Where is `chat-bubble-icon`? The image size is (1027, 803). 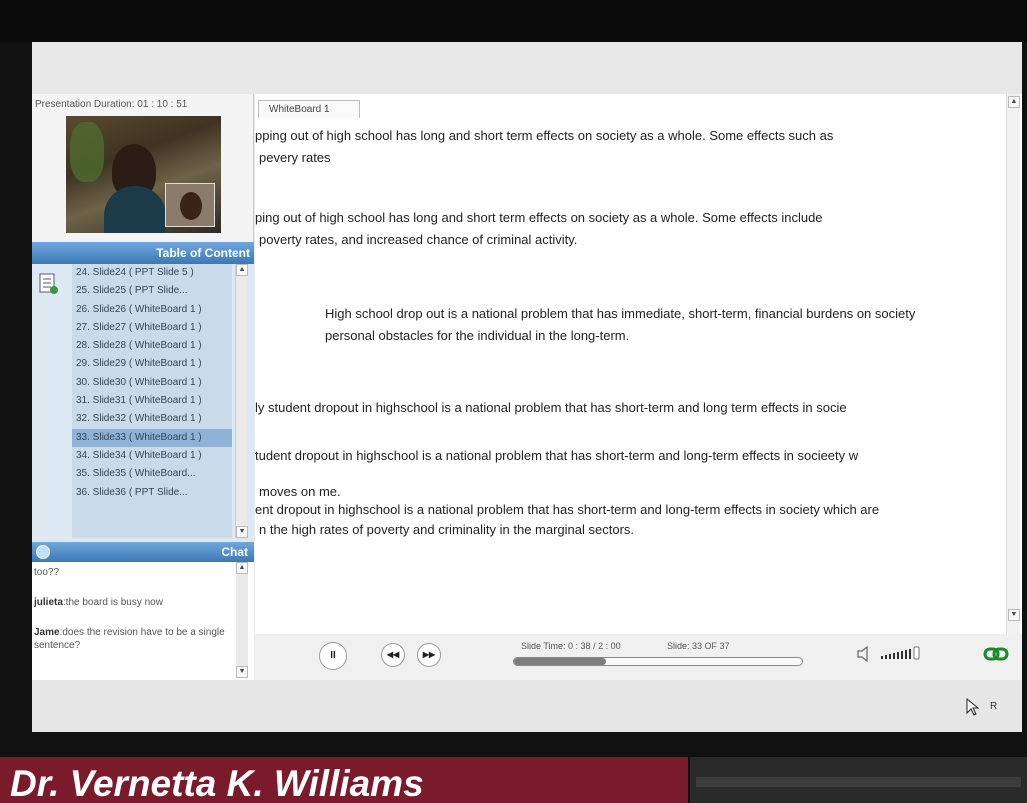 chat-bubble-icon is located at coordinates (43, 552).